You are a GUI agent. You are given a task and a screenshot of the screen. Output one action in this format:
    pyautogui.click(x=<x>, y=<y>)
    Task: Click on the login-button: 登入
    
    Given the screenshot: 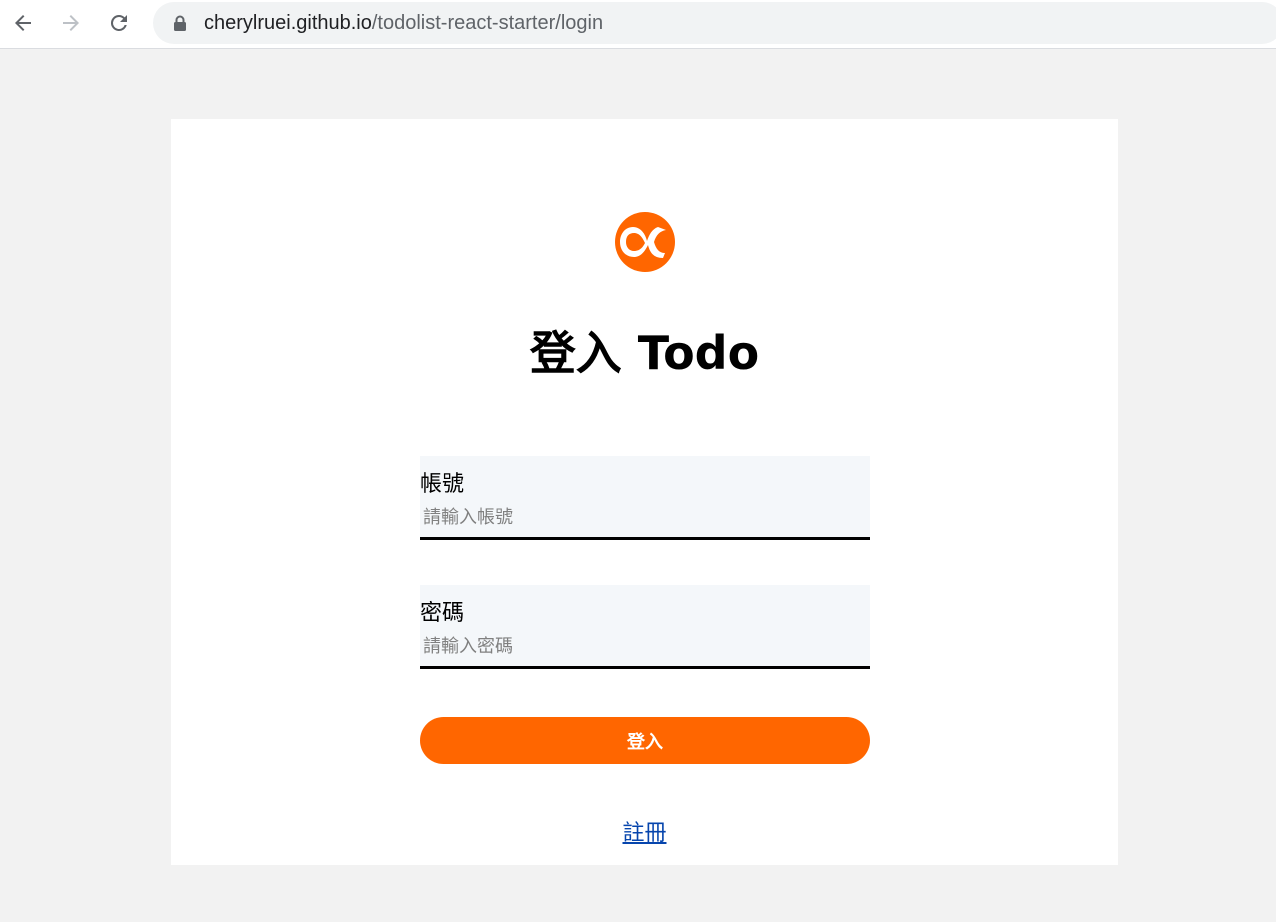 What is the action you would take?
    pyautogui.click(x=645, y=740)
    